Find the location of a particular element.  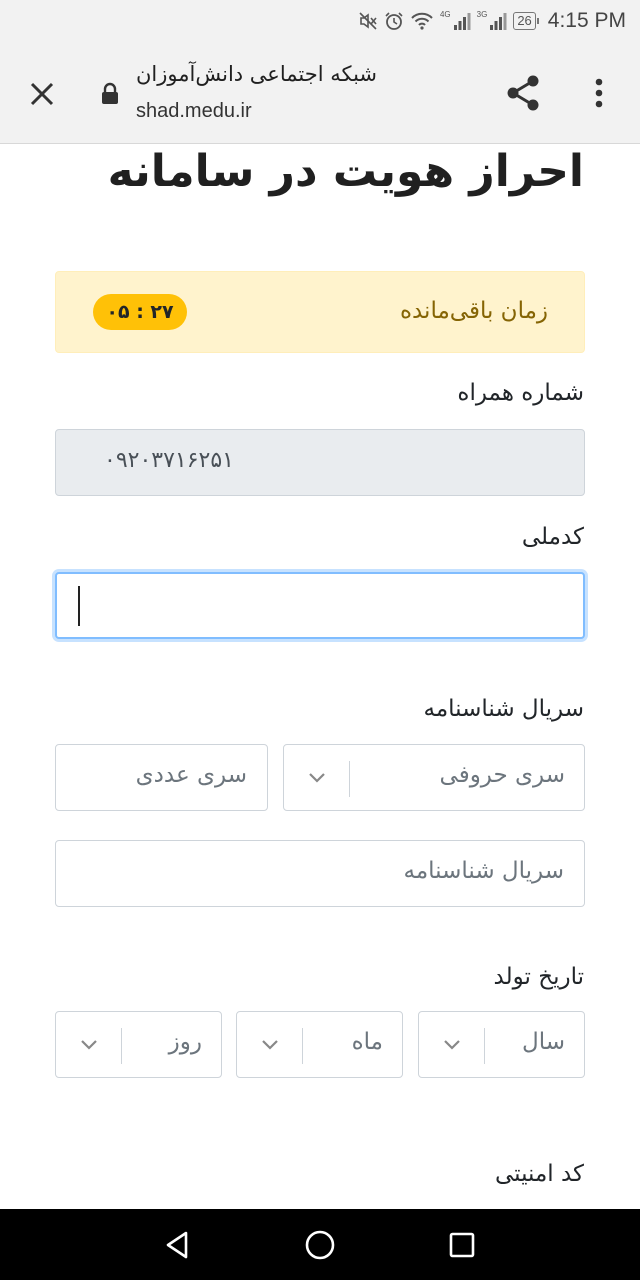

national-code-input is located at coordinates (320, 605).